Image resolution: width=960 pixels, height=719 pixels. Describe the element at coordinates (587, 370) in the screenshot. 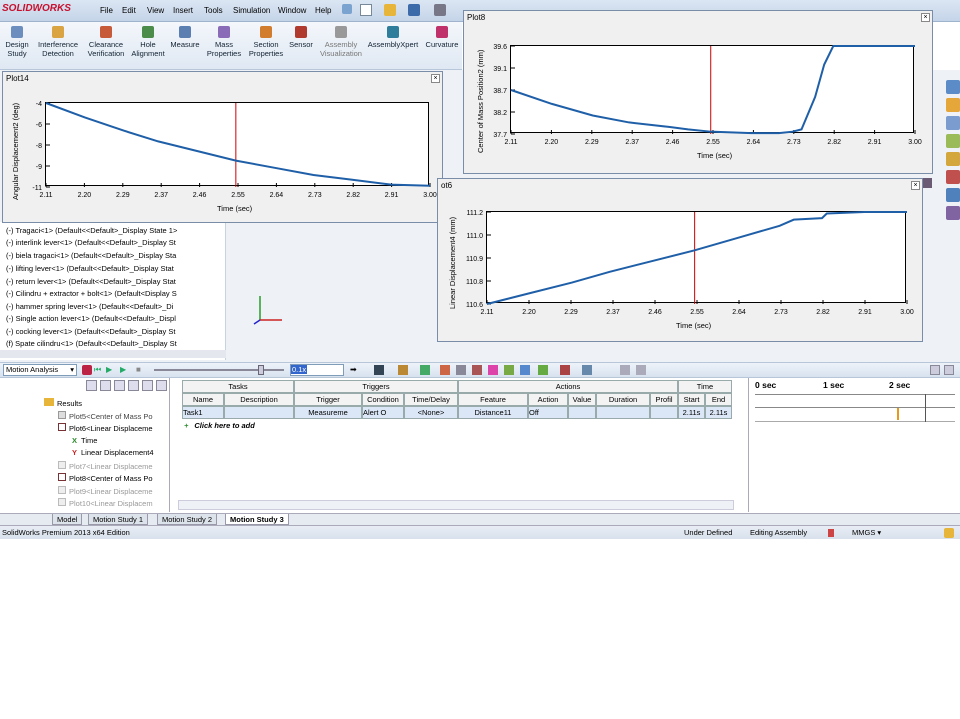

I see `collapse-icon` at that location.